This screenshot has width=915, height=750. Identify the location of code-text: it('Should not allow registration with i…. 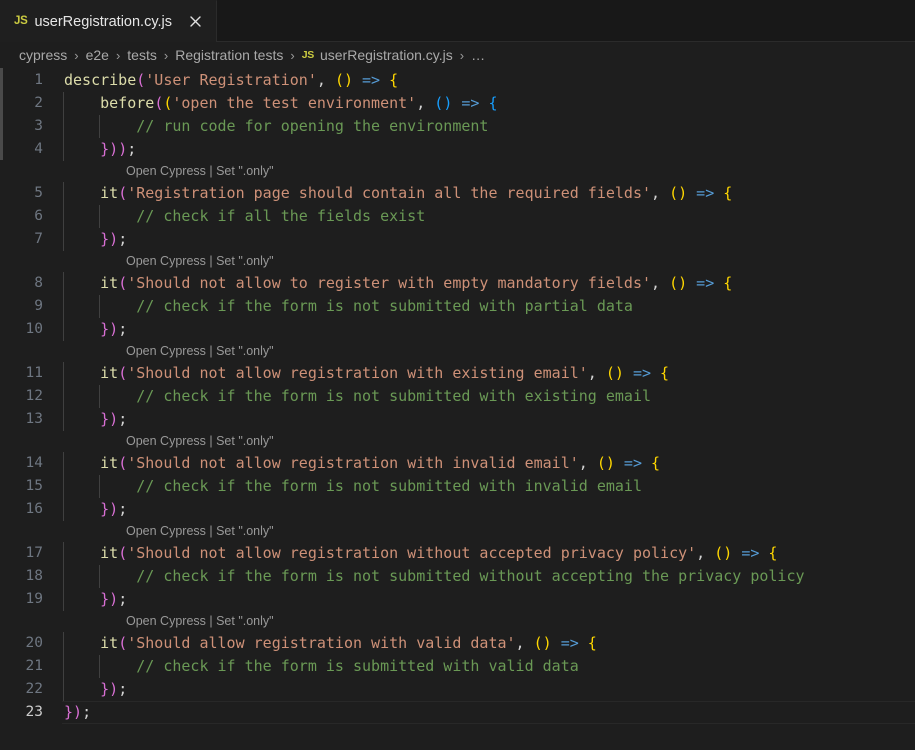
(488, 463).